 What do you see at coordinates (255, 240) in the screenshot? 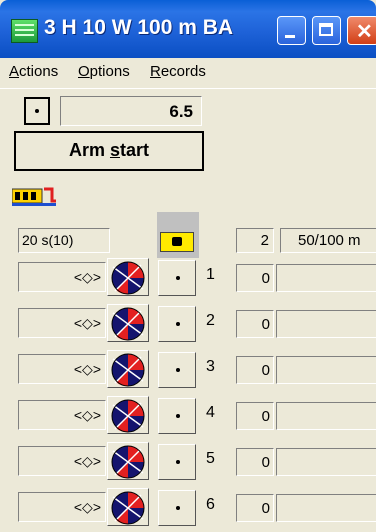
I see `header-count-field: 2` at bounding box center [255, 240].